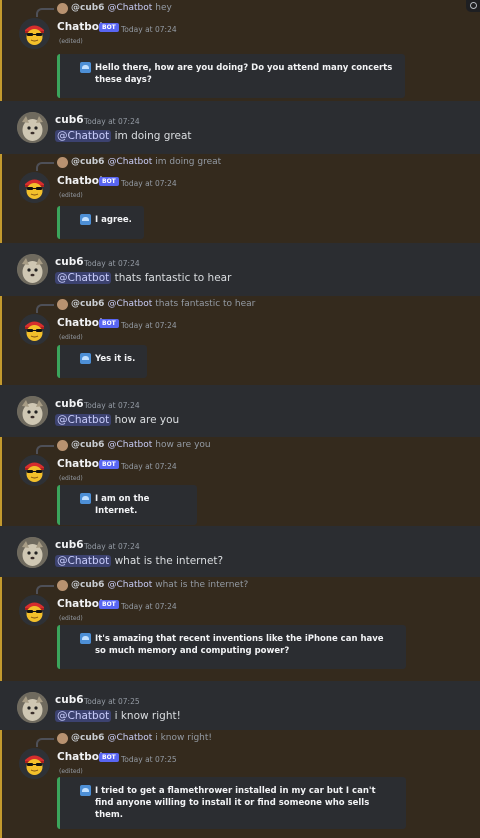  What do you see at coordinates (240, 705) in the screenshot?
I see `user-message: cub6 Today at 07:25 @Chatbot i know right!` at bounding box center [240, 705].